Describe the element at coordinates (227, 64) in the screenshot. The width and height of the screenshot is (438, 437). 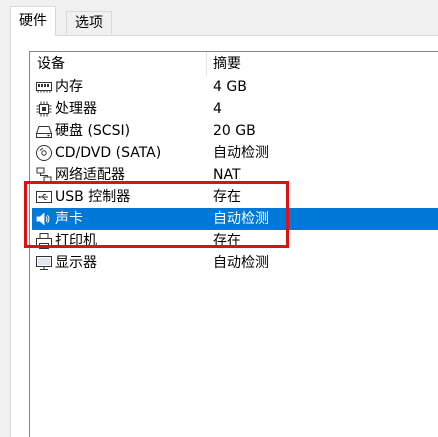
I see `column-header-summary: 摘要` at that location.